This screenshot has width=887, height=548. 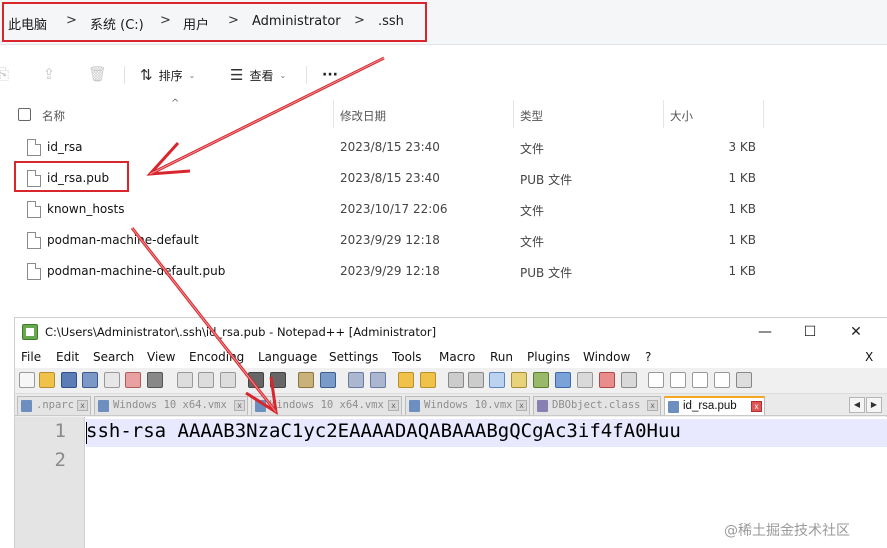 What do you see at coordinates (31, 357) in the screenshot?
I see `menu-file: File` at bounding box center [31, 357].